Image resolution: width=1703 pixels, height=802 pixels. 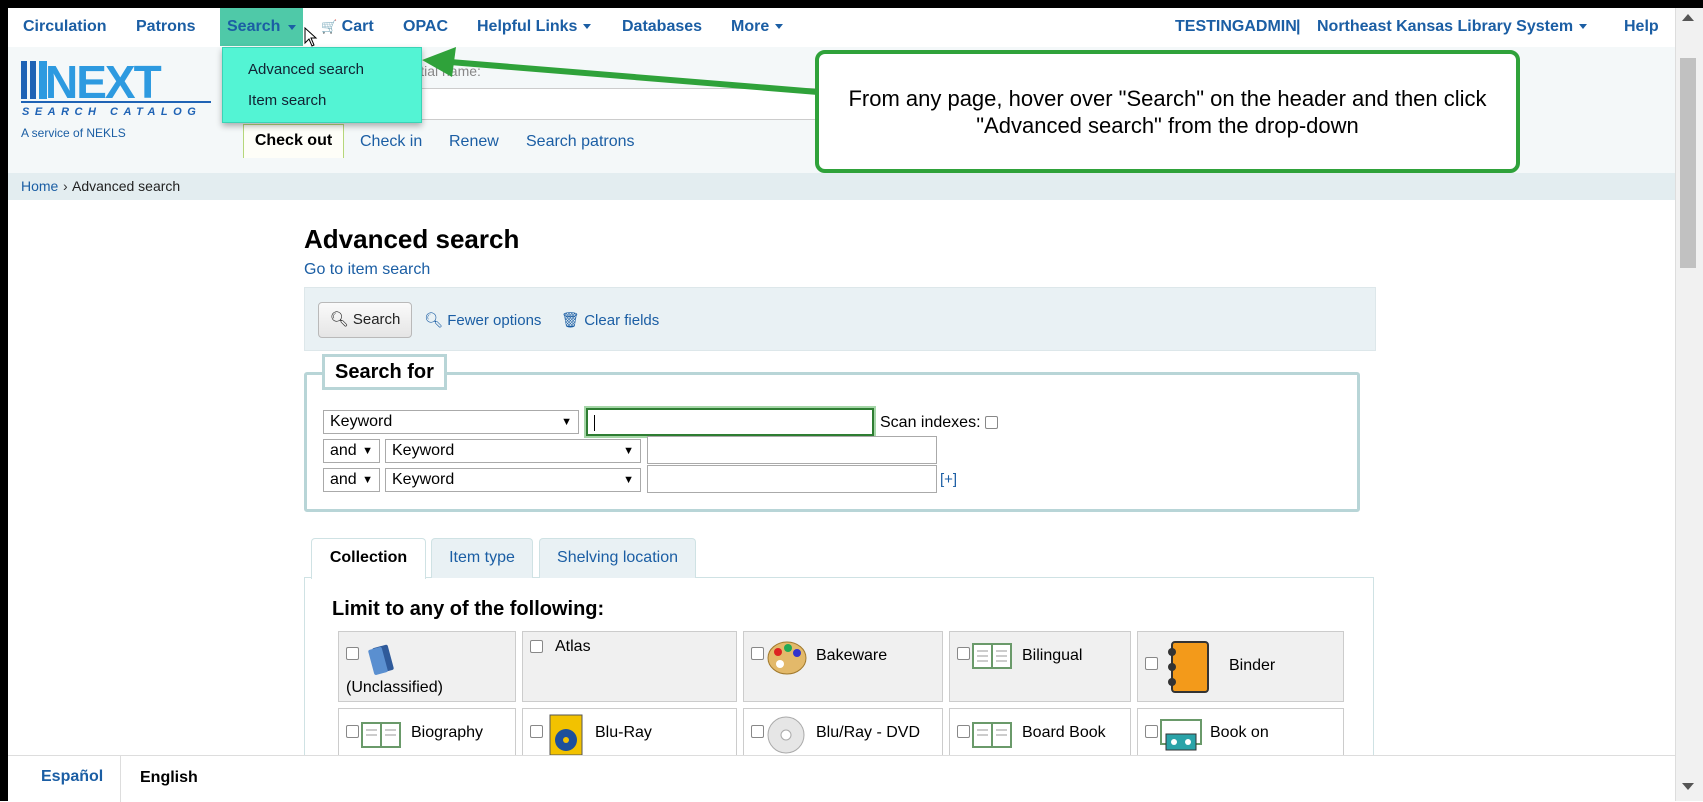 What do you see at coordinates (1688, 163) in the screenshot?
I see `scrollbar-thumb` at bounding box center [1688, 163].